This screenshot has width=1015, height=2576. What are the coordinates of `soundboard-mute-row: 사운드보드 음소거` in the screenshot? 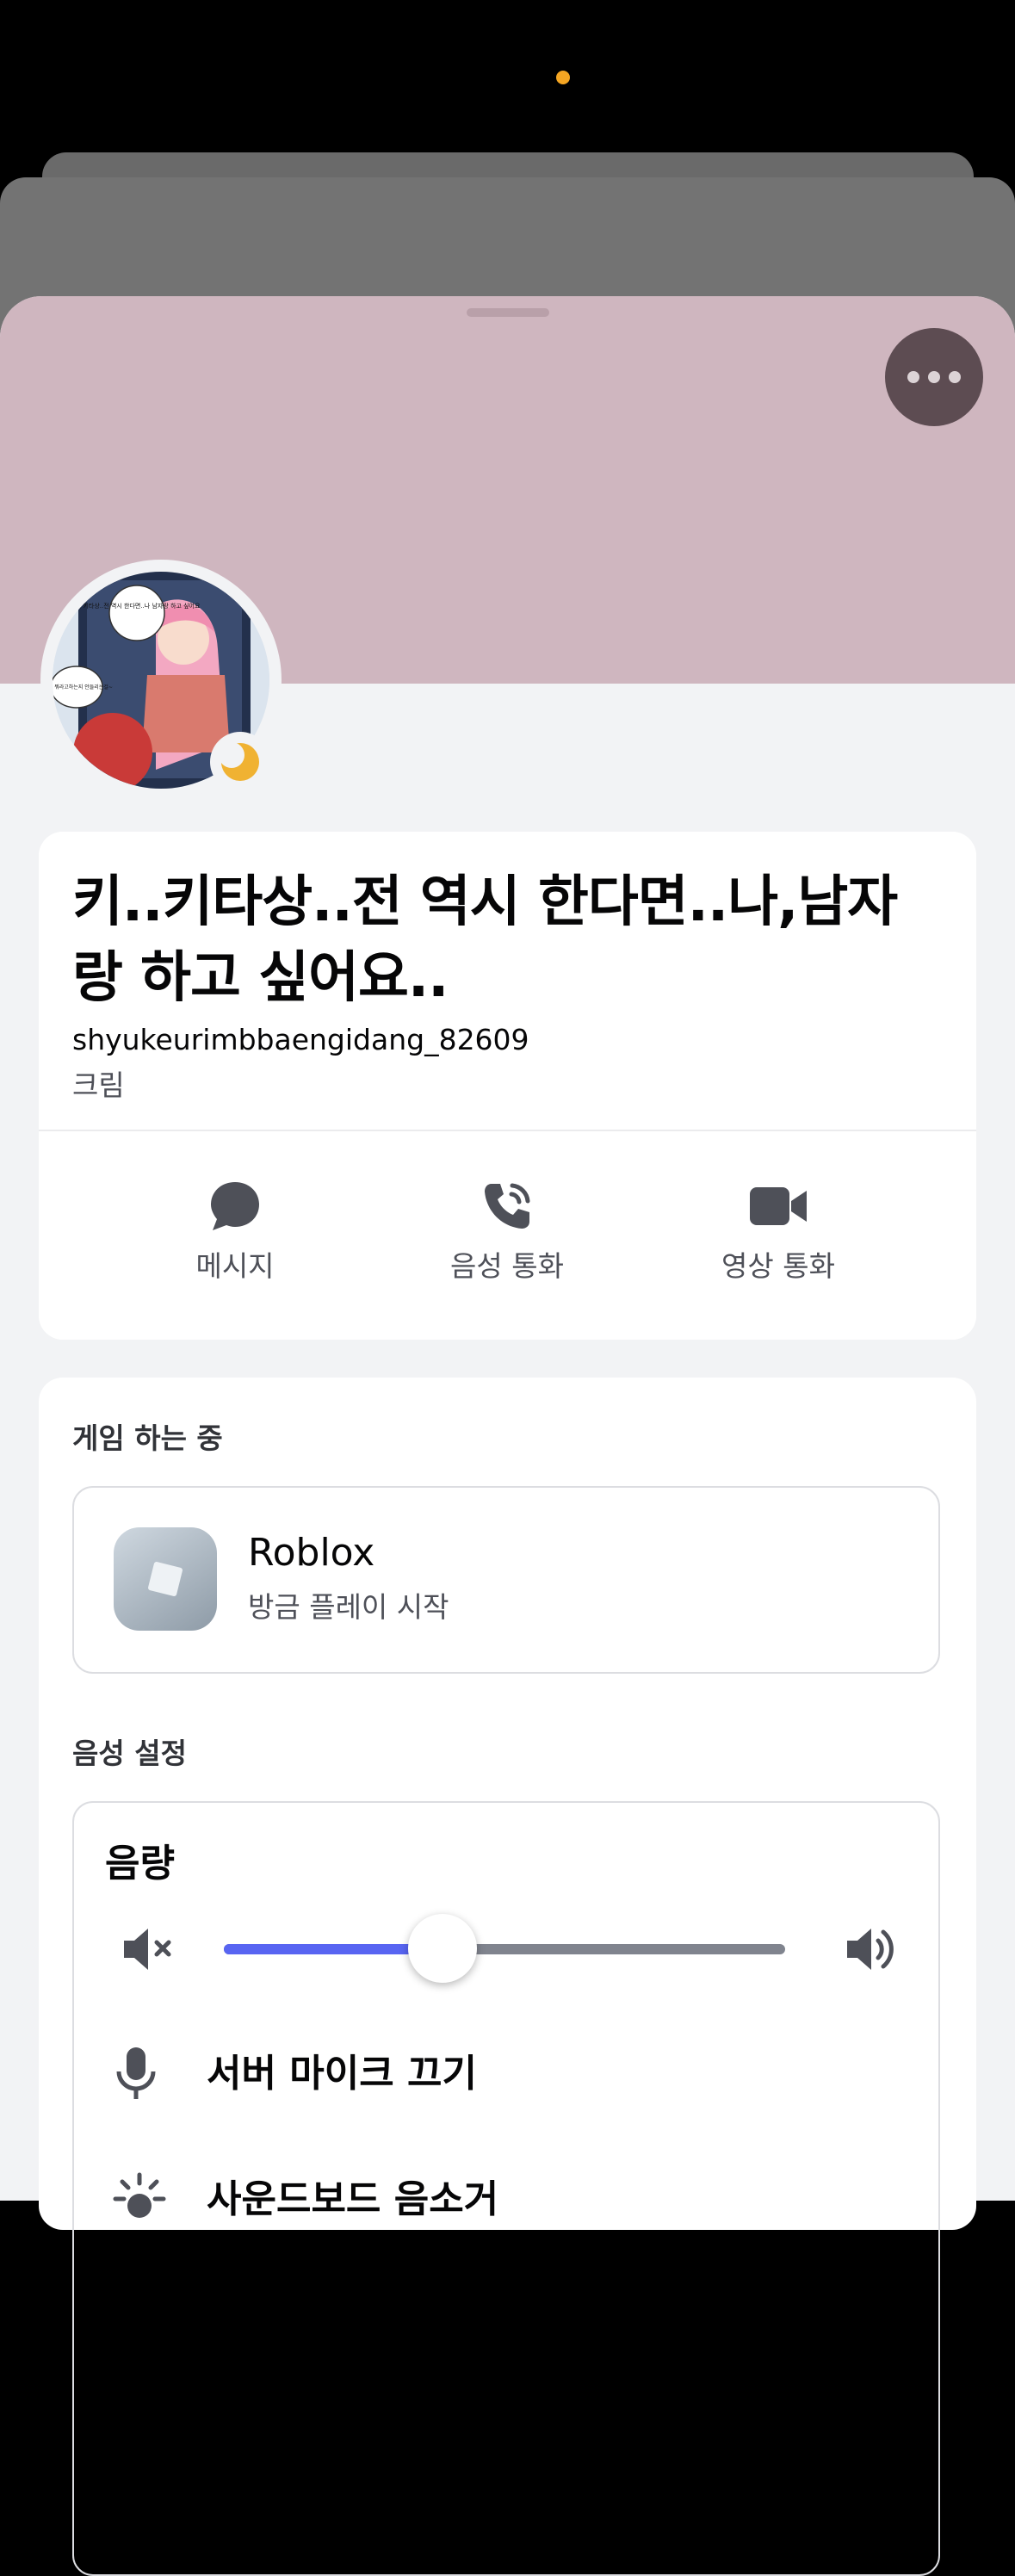 It's located at (506, 2201).